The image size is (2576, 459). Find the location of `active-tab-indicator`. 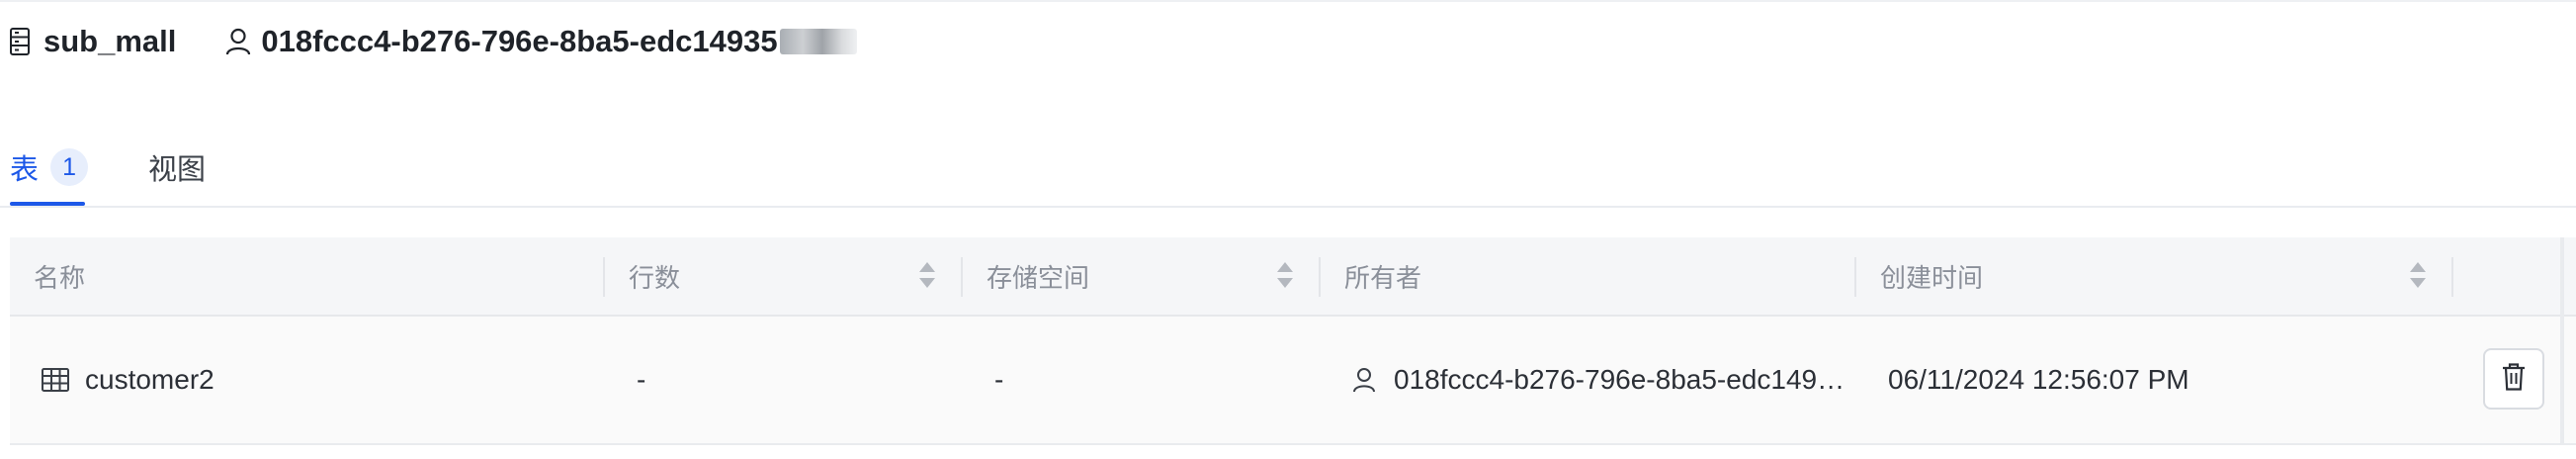

active-tab-indicator is located at coordinates (47, 204).